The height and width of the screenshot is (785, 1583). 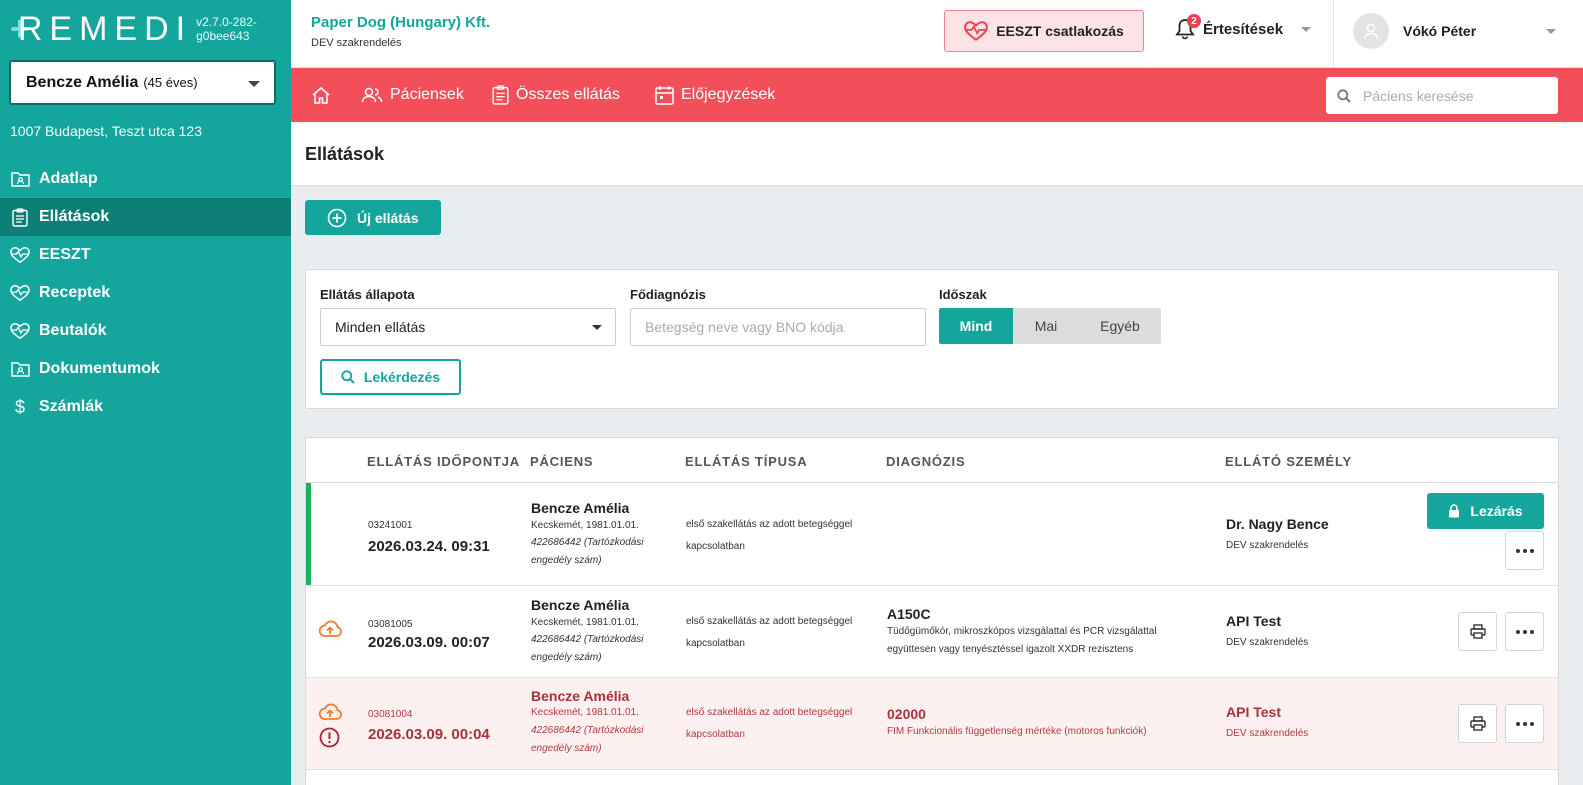 I want to click on cloud-upload-icon, so click(x=330, y=629).